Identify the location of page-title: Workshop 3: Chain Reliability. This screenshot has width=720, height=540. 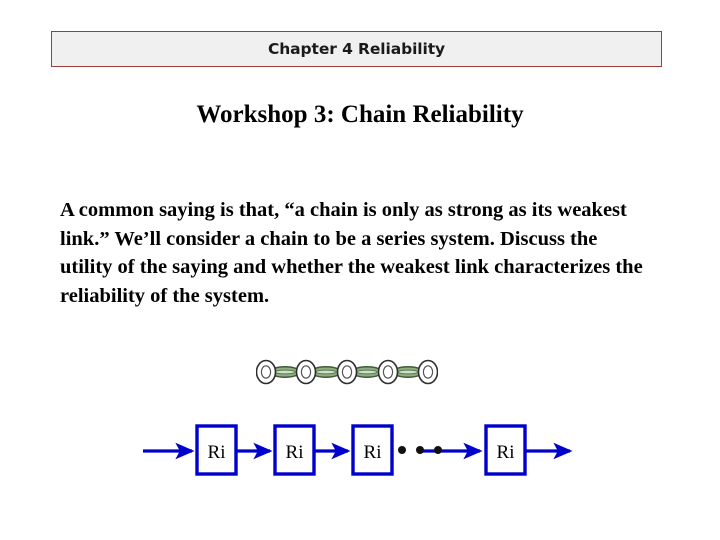
(360, 114).